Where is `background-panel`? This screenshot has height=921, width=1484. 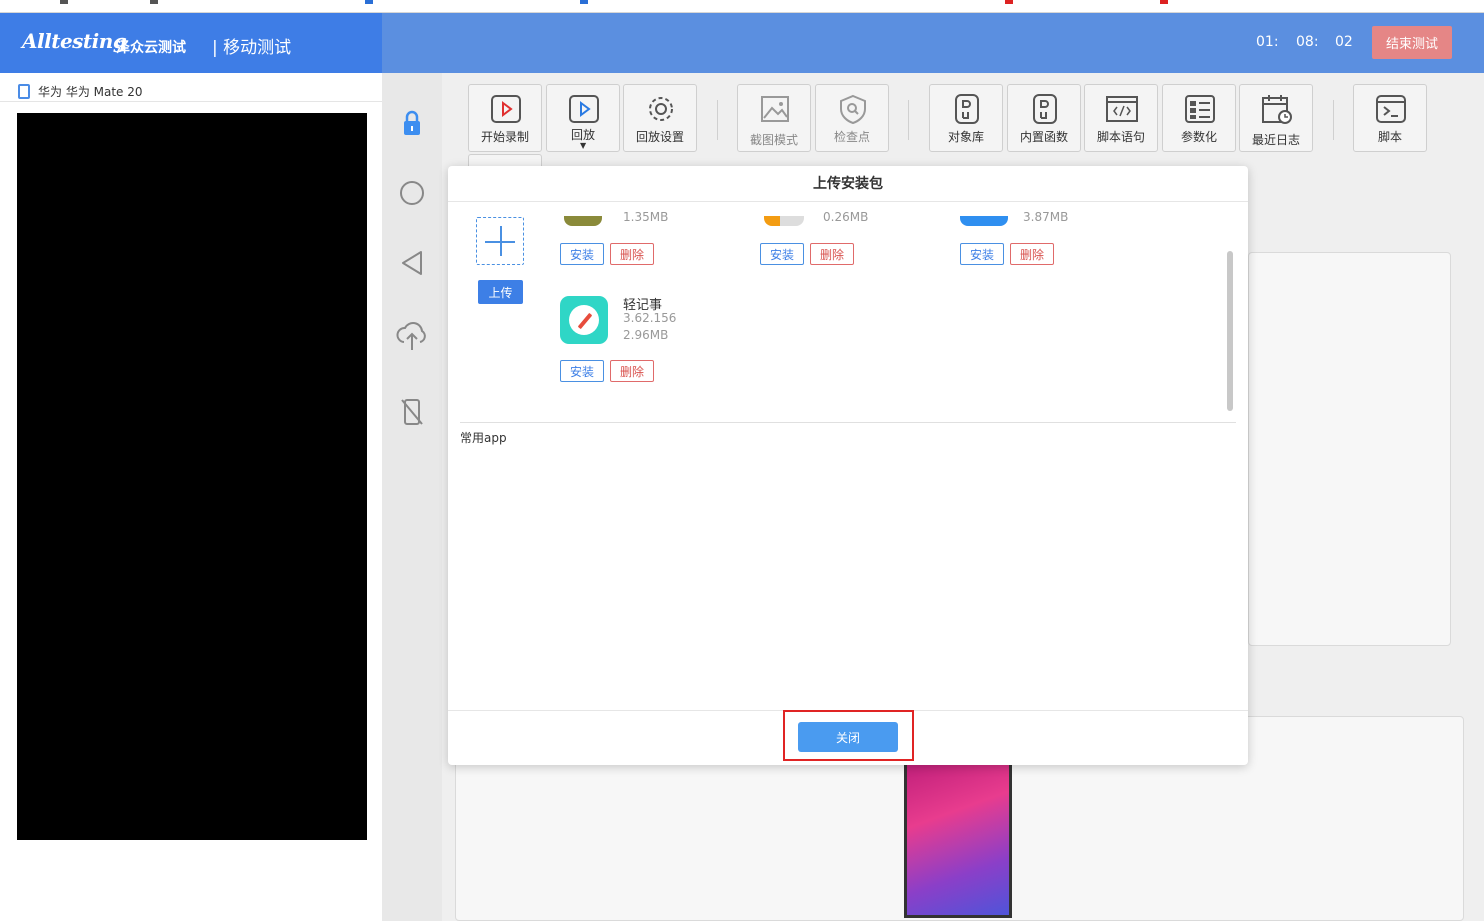 background-panel is located at coordinates (1349, 449).